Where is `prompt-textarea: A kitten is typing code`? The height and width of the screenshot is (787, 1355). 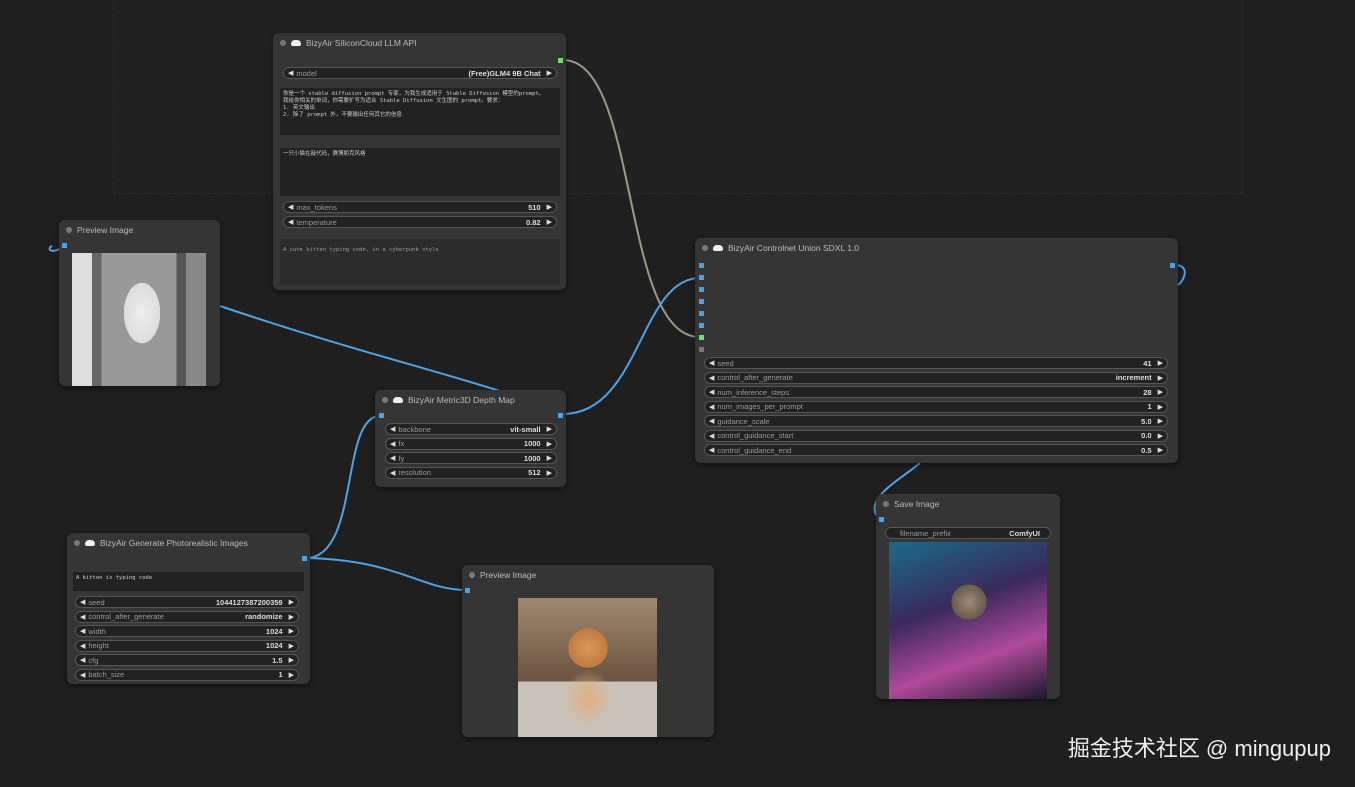
prompt-textarea: A kitten is typing code is located at coordinates (188, 581).